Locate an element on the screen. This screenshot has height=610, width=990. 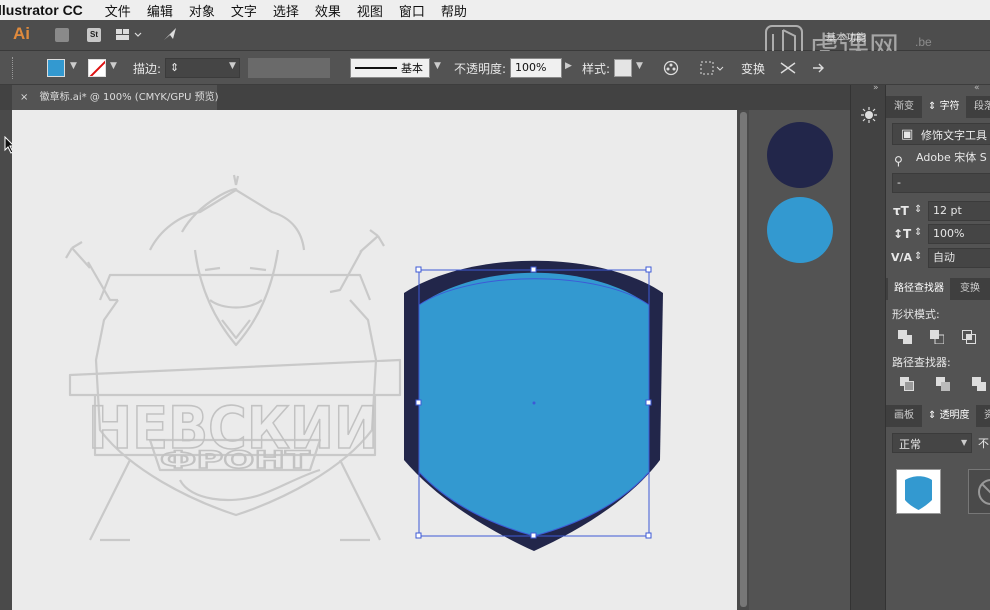
opacity-mask-thumbnail is located at coordinates (979, 491).